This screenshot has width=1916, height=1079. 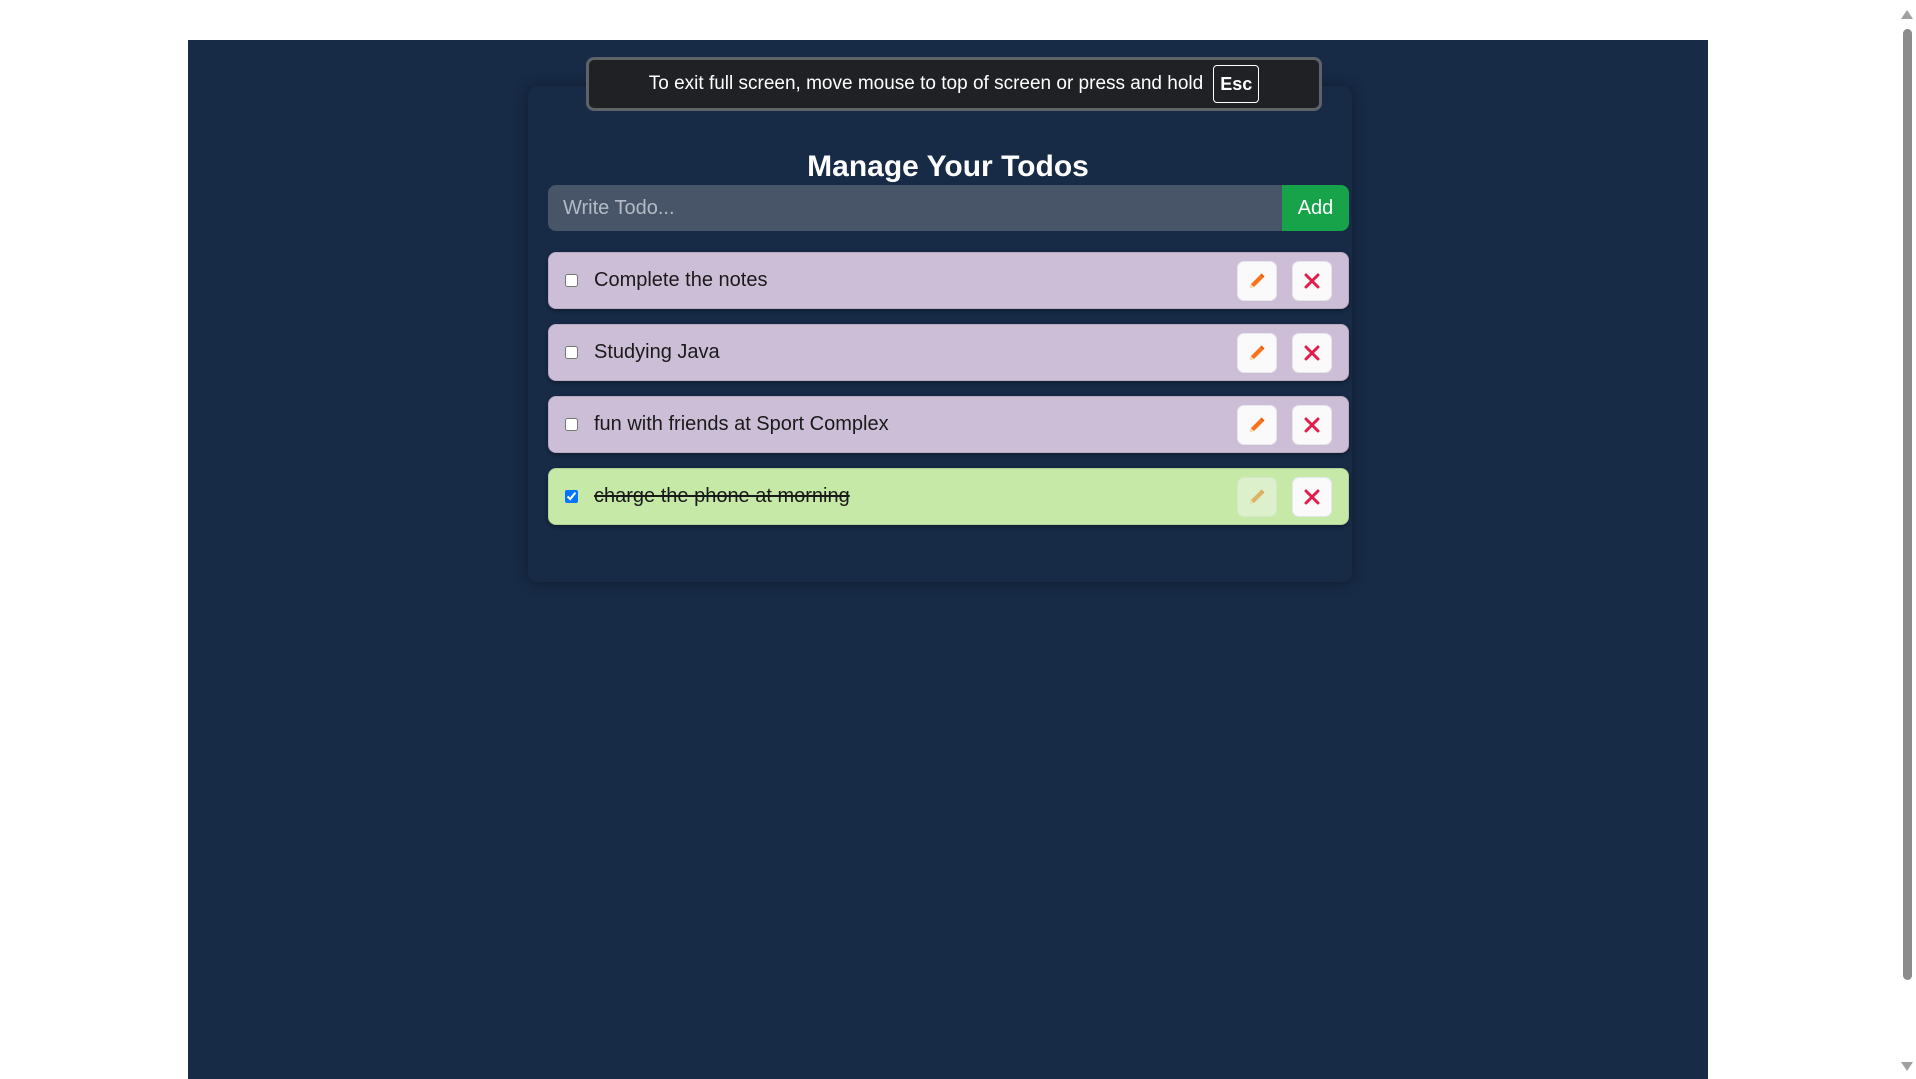 What do you see at coordinates (915, 208) in the screenshot?
I see `todo-input` at bounding box center [915, 208].